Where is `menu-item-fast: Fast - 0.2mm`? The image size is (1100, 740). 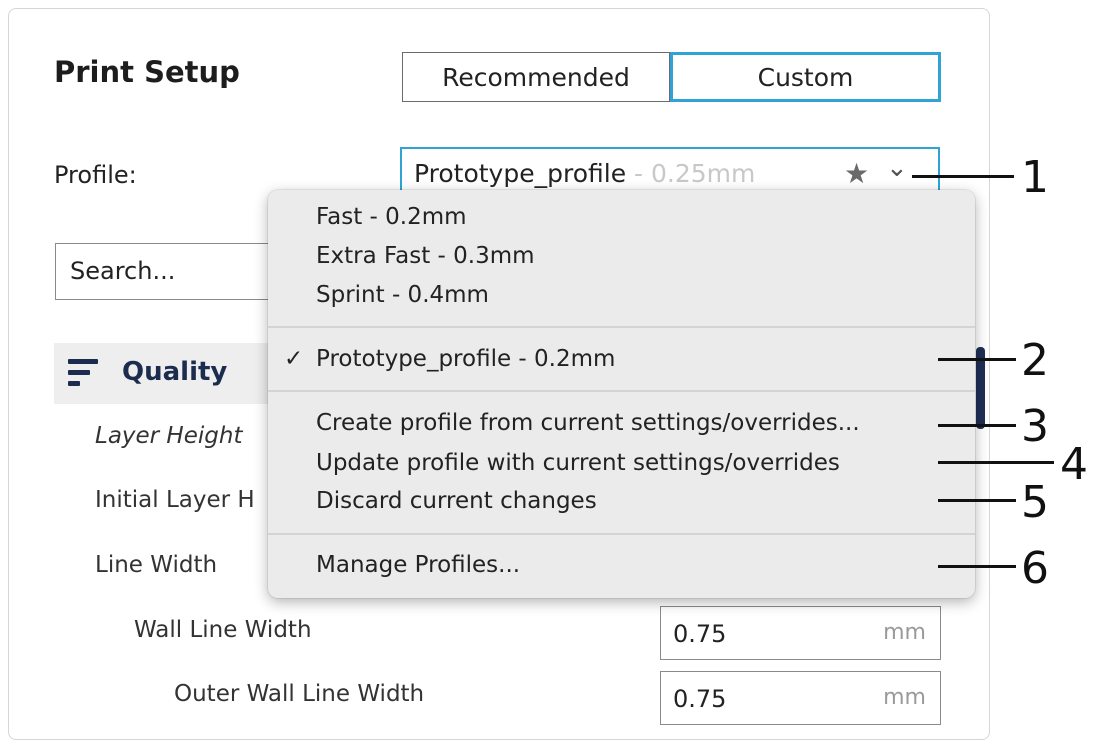
menu-item-fast: Fast - 0.2mm is located at coordinates (391, 217).